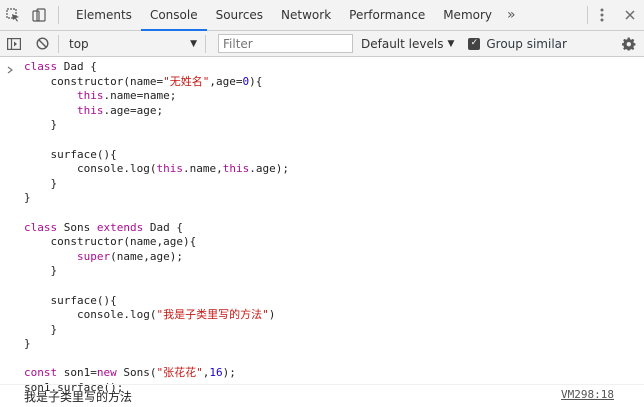 The image size is (644, 407). What do you see at coordinates (322, 394) in the screenshot?
I see `console-output-row: 我是子类里写的方法 VM298:18` at bounding box center [322, 394].